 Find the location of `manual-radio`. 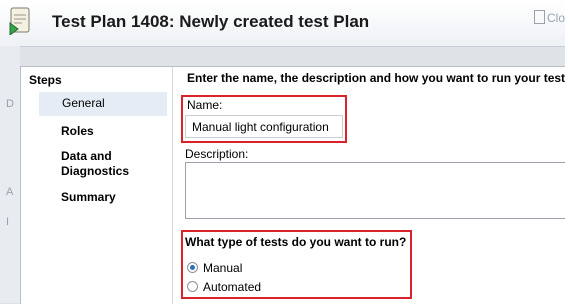

manual-radio is located at coordinates (192, 267).